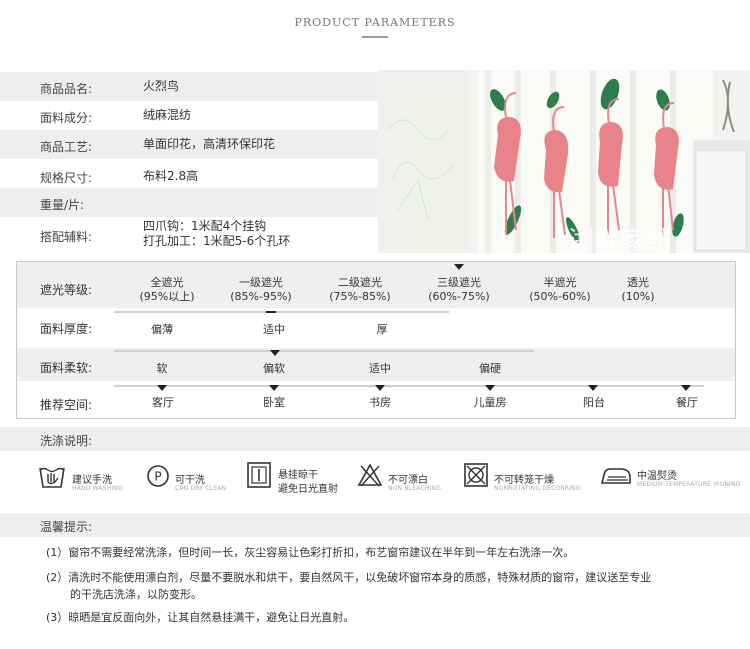  Describe the element at coordinates (52, 477) in the screenshot. I see `hand-wash-icon` at that location.